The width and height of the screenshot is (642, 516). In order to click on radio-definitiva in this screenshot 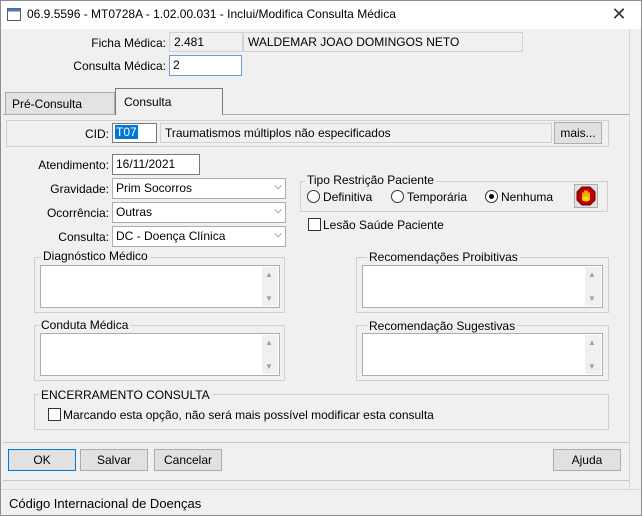, I will do `click(313, 196)`.